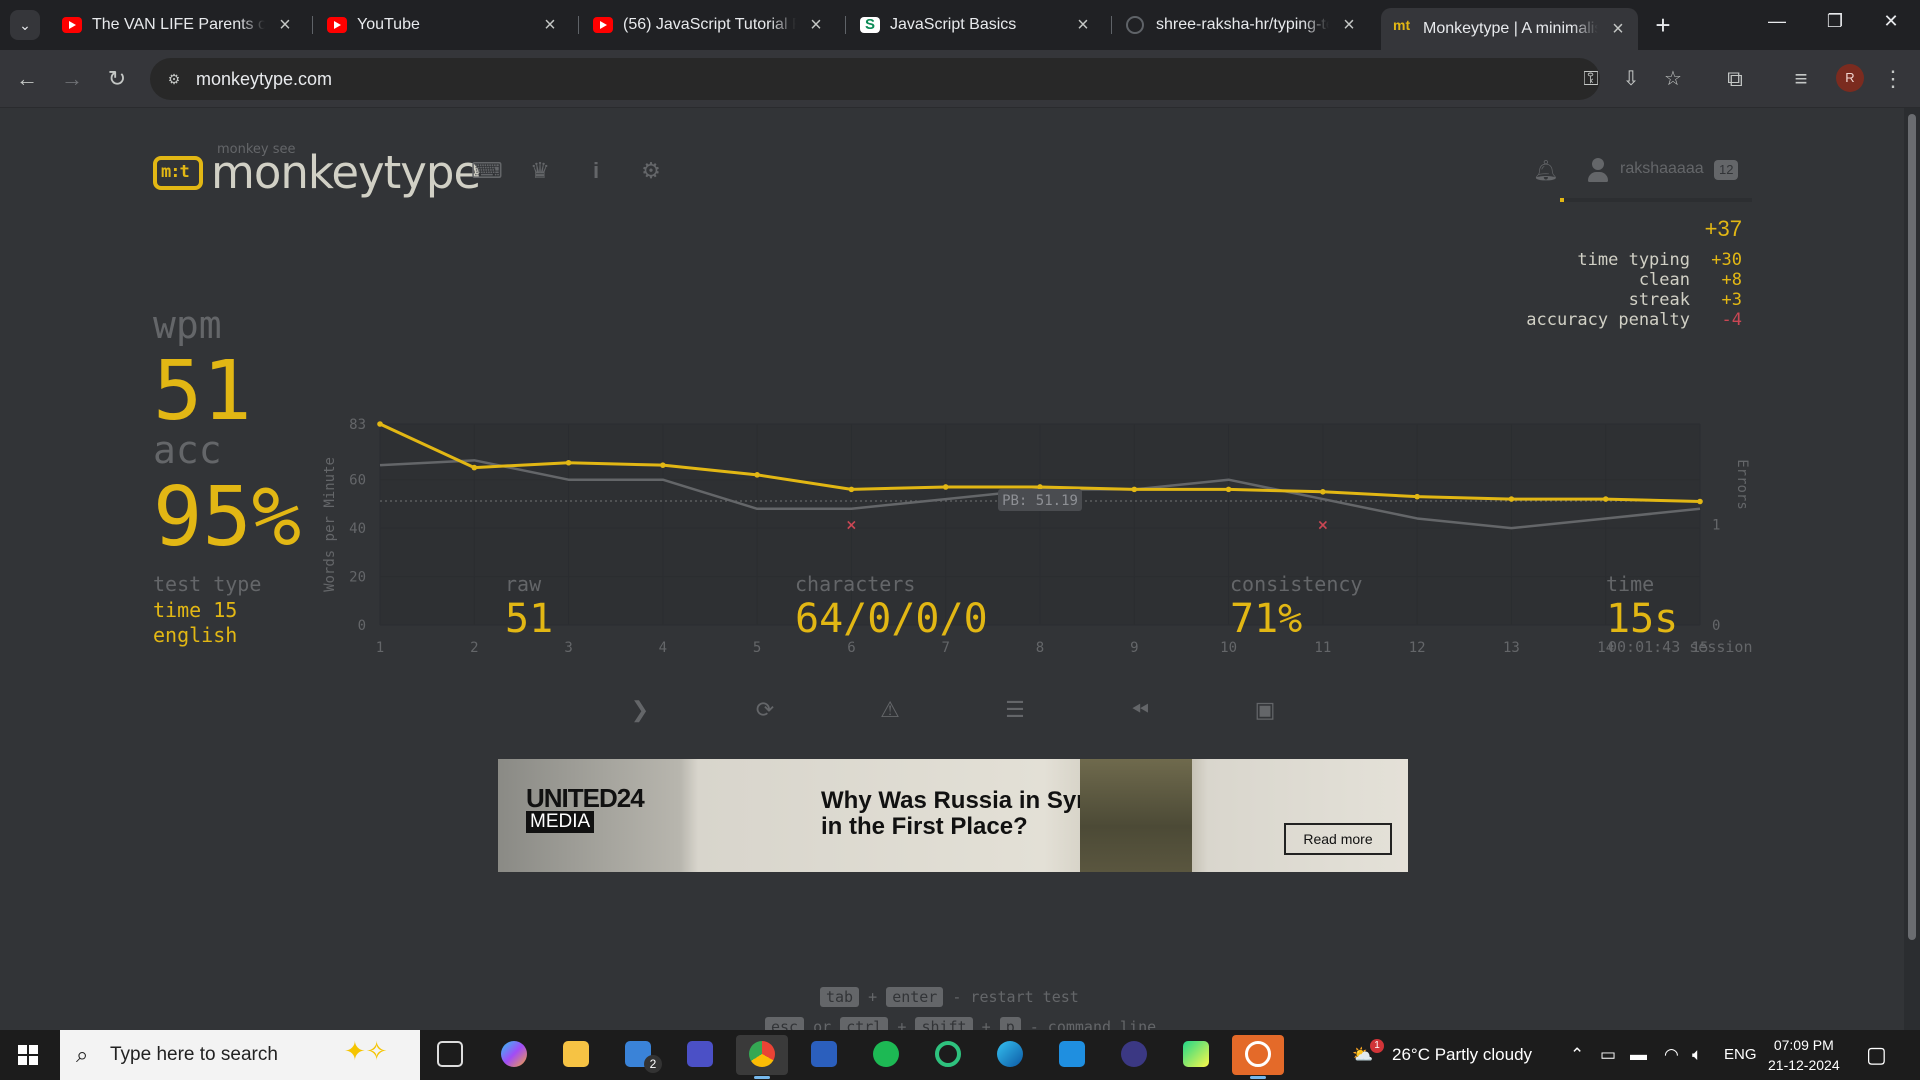 Image resolution: width=1920 pixels, height=1080 pixels. Describe the element at coordinates (1735, 79) in the screenshot. I see `extensions-icon: ⧉` at that location.